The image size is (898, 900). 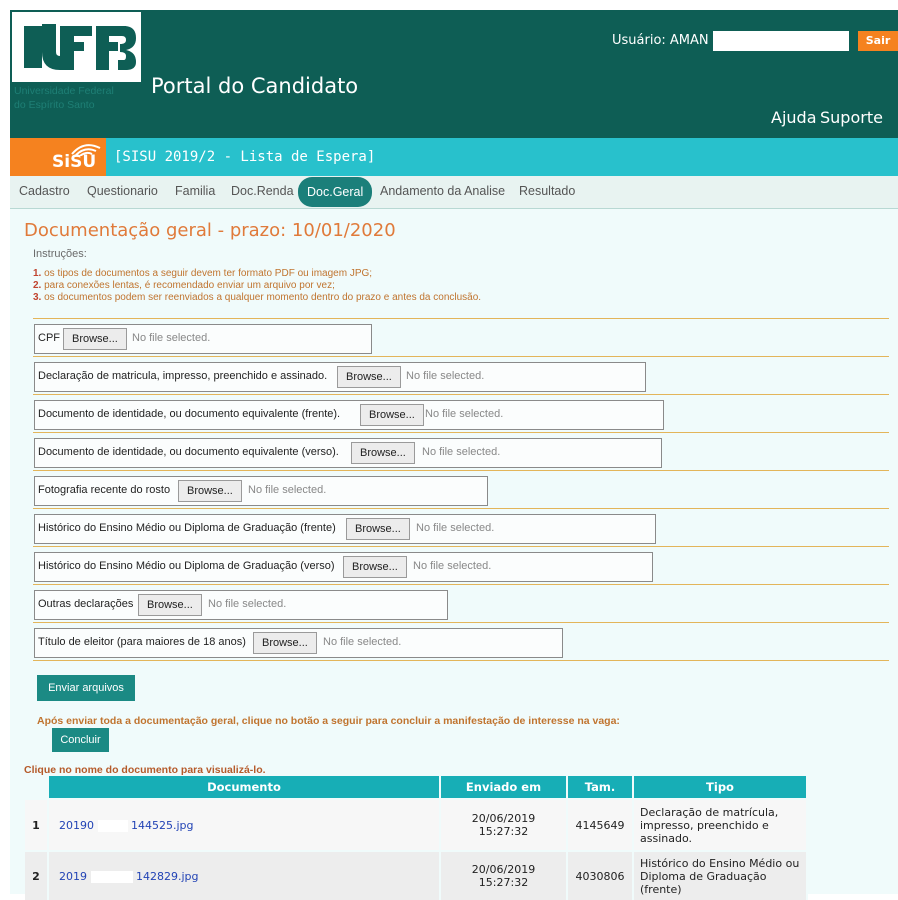 I want to click on tab-andamento: Andamento da Analise, so click(x=442, y=191).